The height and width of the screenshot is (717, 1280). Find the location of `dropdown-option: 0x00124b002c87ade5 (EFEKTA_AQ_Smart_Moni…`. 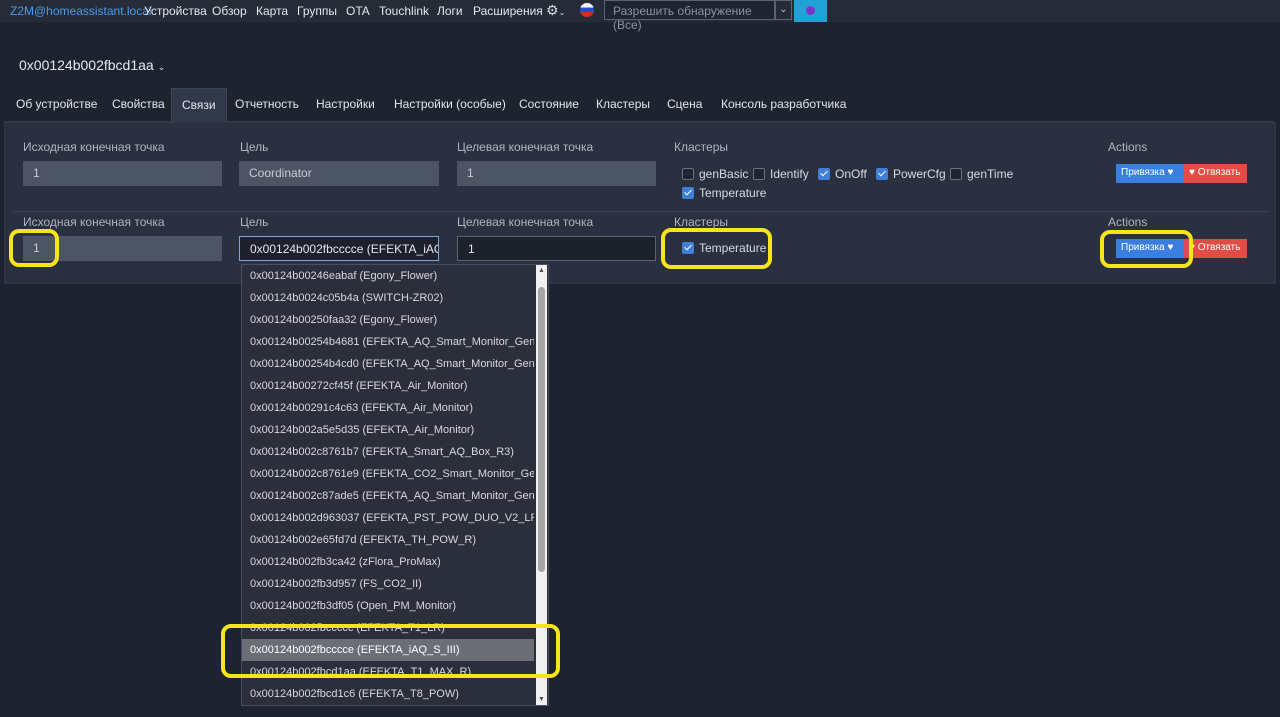

dropdown-option: 0x00124b002c87ade5 (EFEKTA_AQ_Smart_Moni… is located at coordinates (388, 496).